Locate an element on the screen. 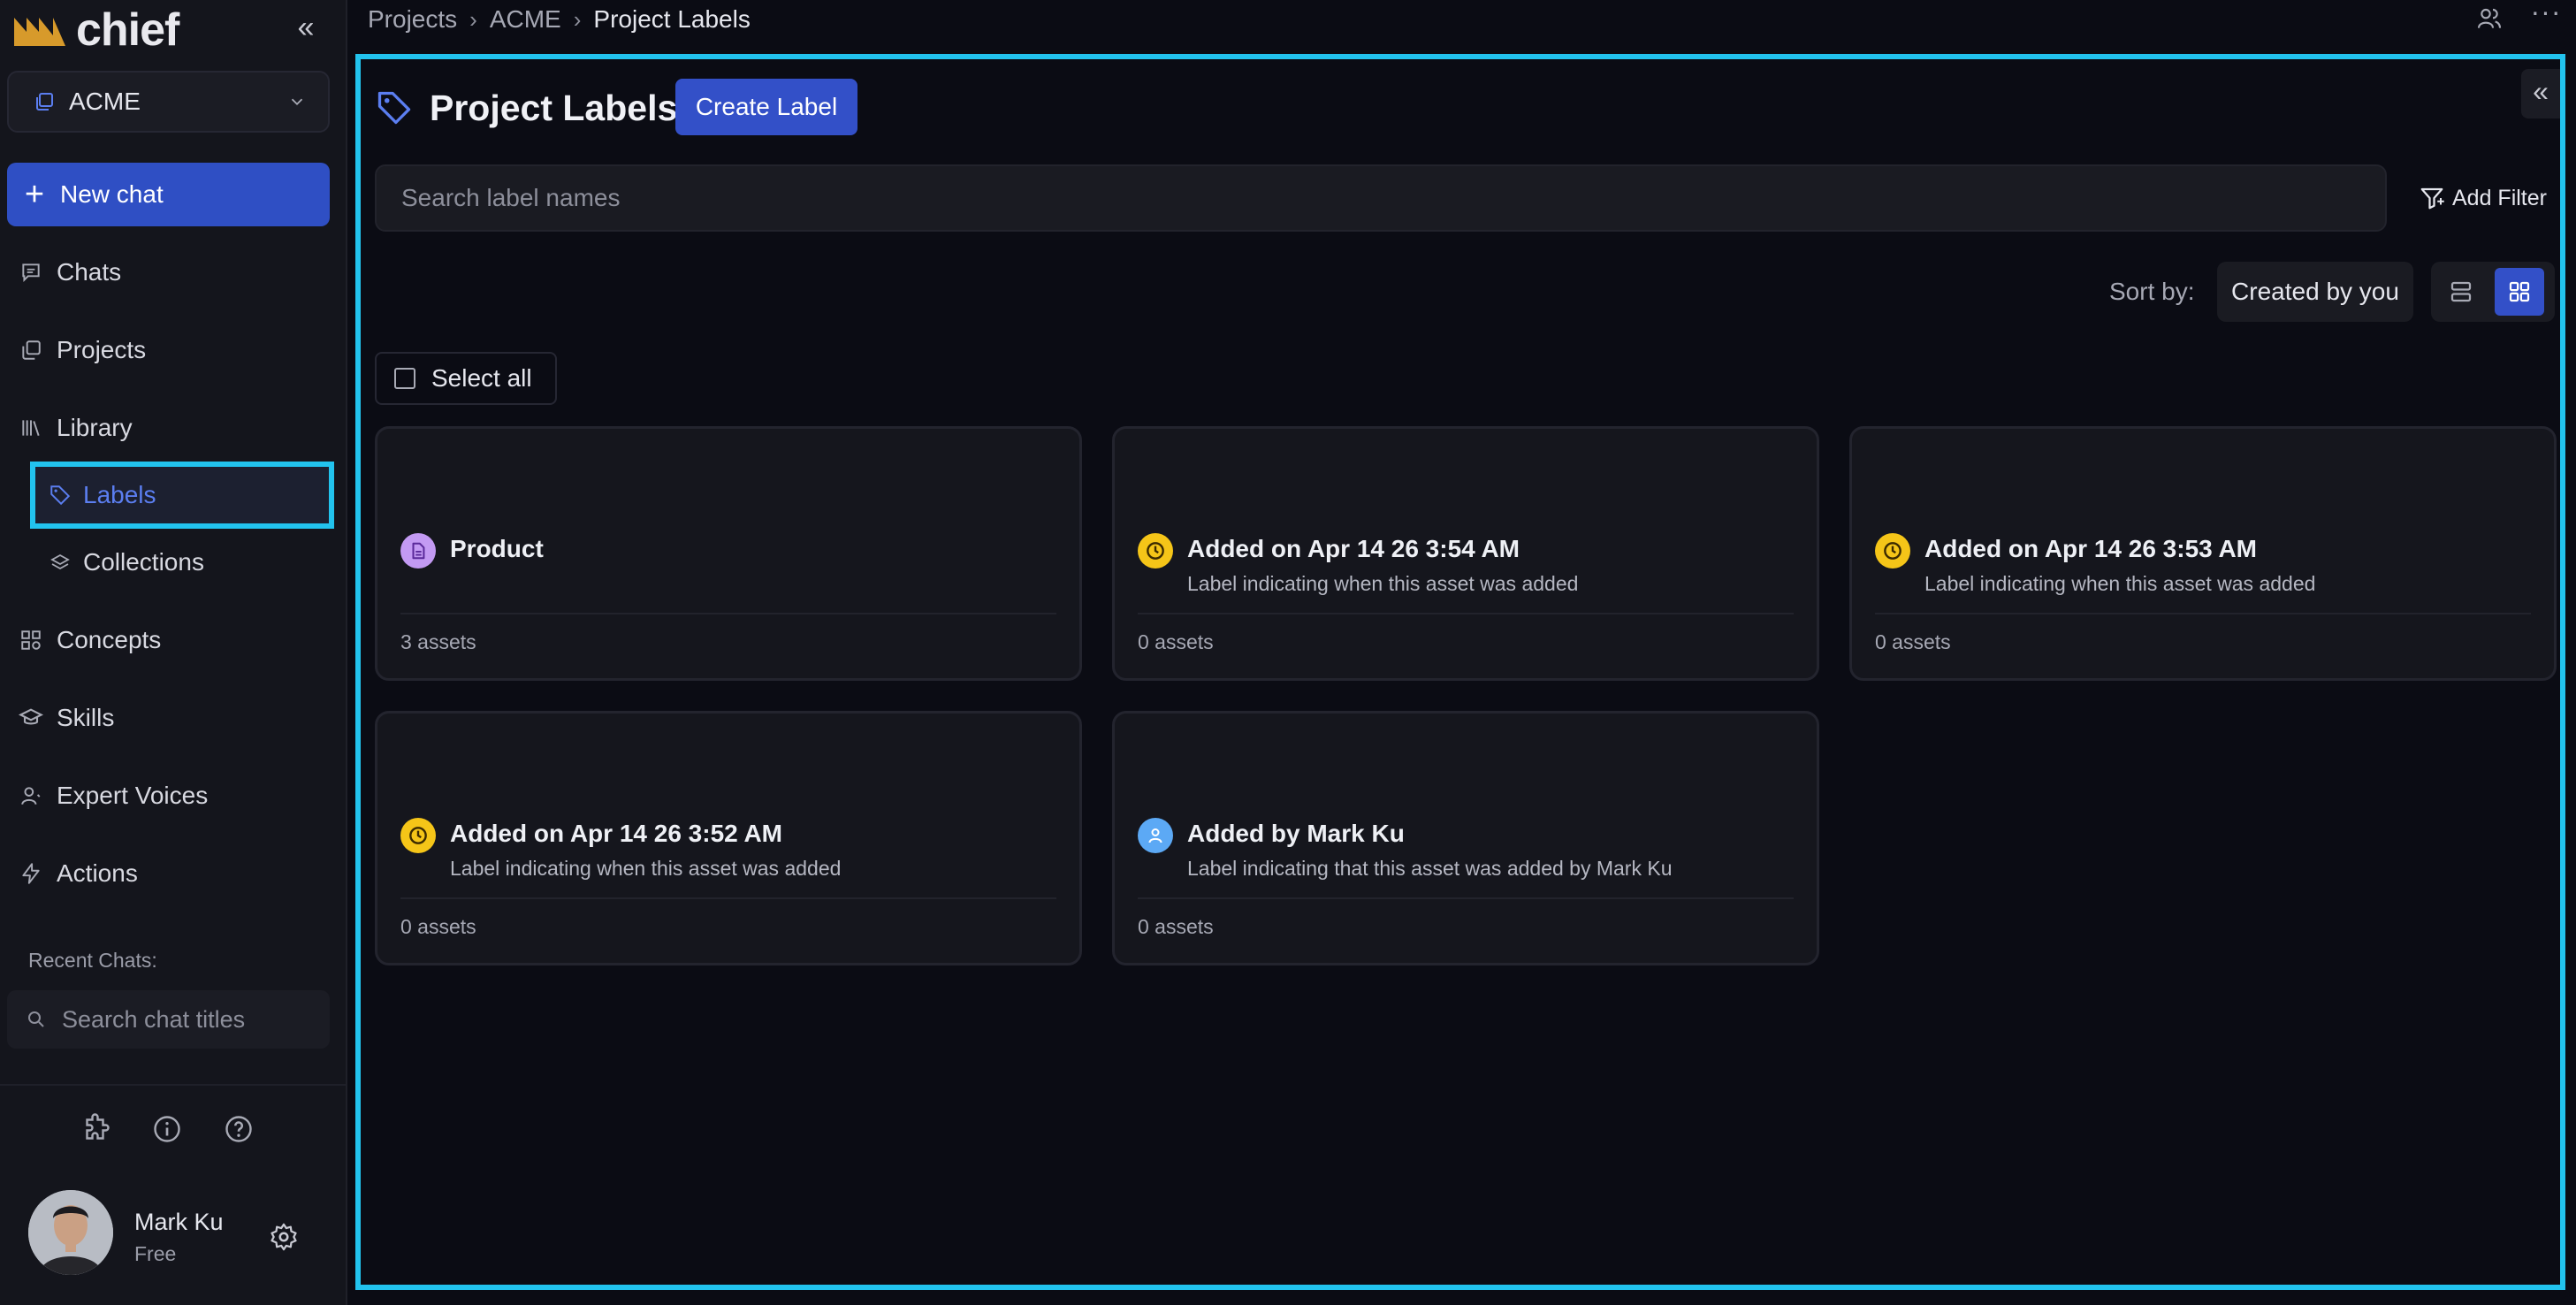 This screenshot has height=1305, width=2576. user-plan: Free is located at coordinates (155, 1253).